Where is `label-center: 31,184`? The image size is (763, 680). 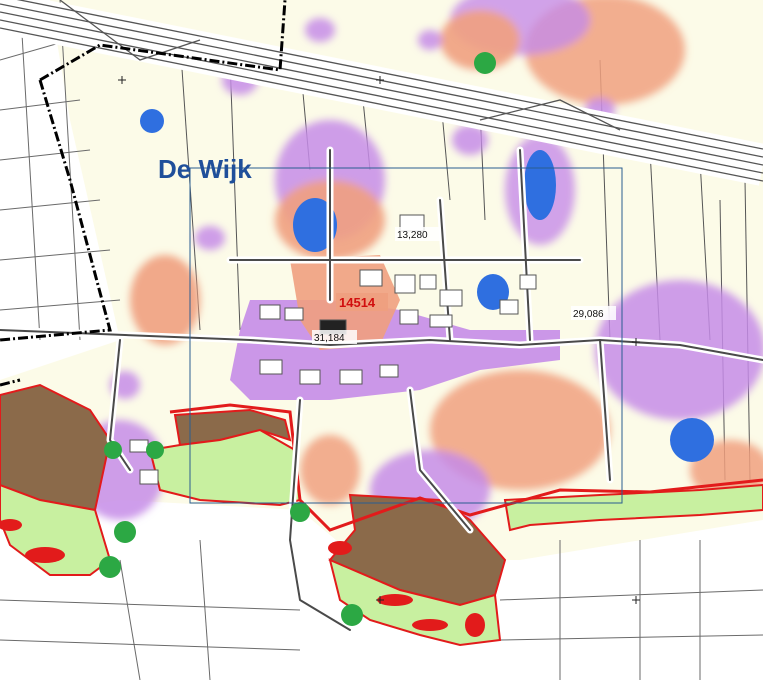 label-center: 31,184 is located at coordinates (329, 338).